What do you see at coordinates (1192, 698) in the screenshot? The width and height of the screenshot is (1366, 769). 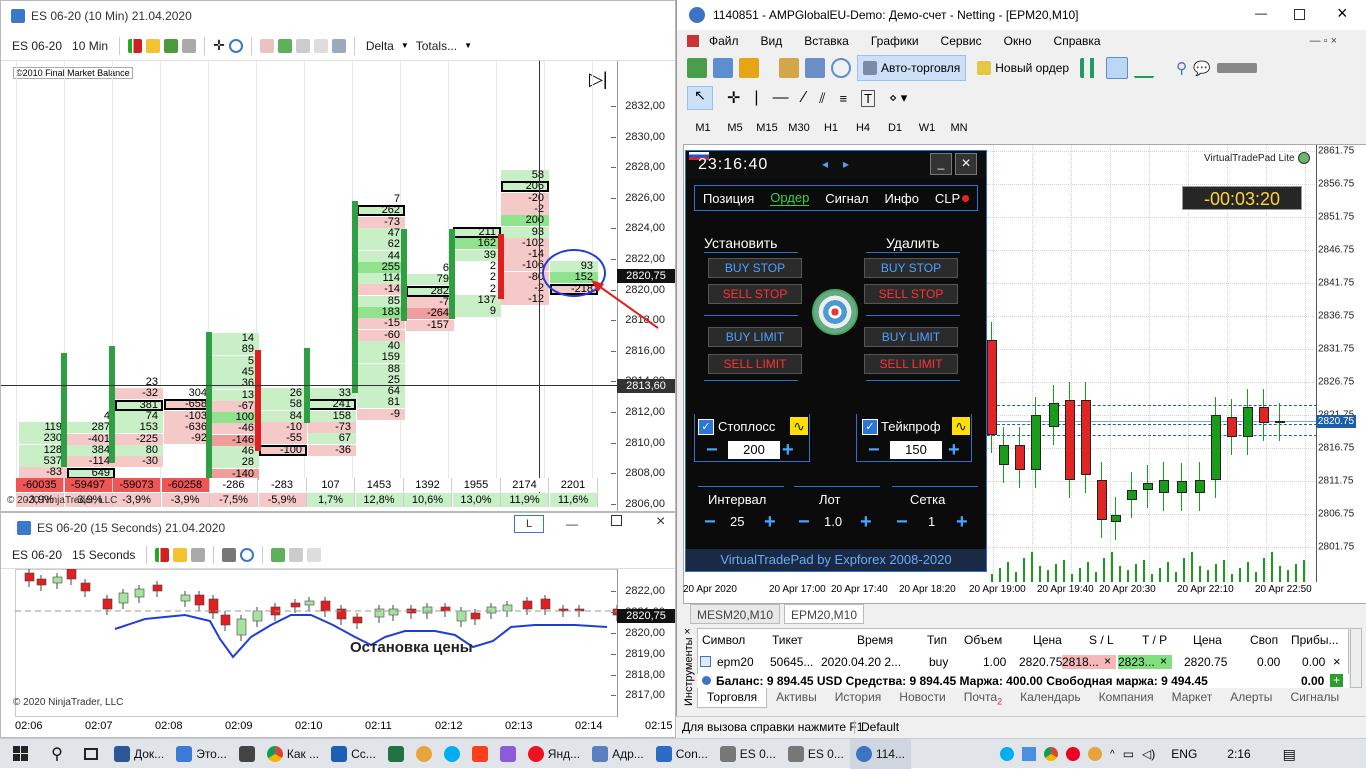 I see `tab-market: Маркет` at bounding box center [1192, 698].